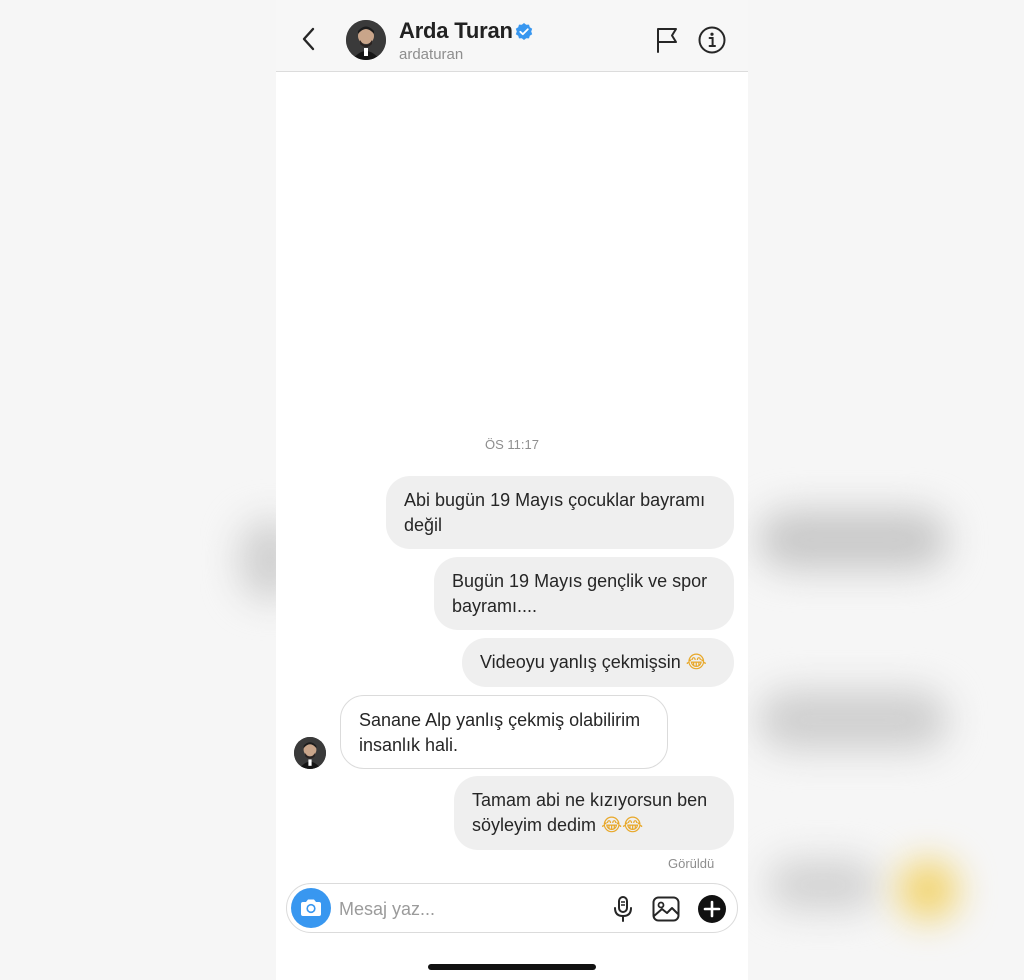 This screenshot has height=980, width=1024. I want to click on plus-circle-icon, so click(712, 909).